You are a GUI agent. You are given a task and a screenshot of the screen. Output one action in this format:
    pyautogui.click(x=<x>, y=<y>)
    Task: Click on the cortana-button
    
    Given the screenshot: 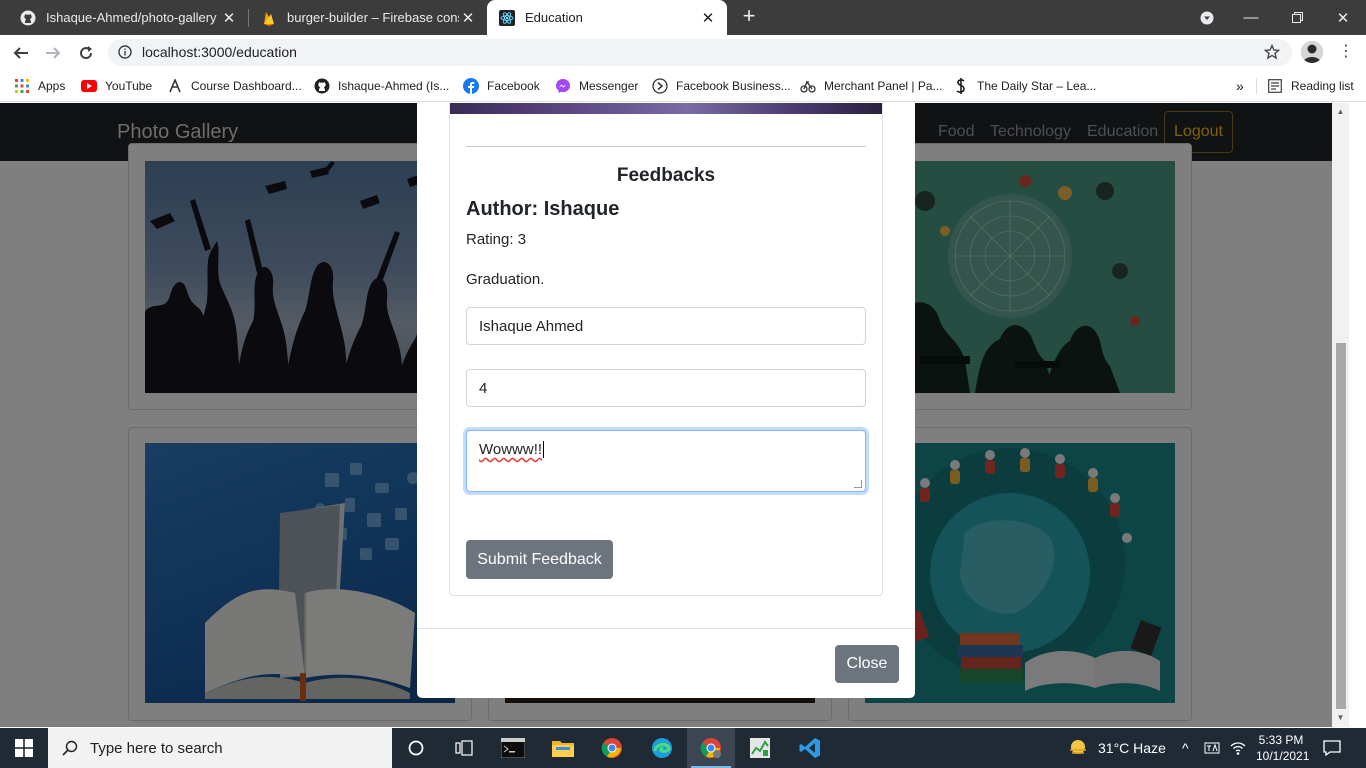 What is the action you would take?
    pyautogui.click(x=416, y=748)
    